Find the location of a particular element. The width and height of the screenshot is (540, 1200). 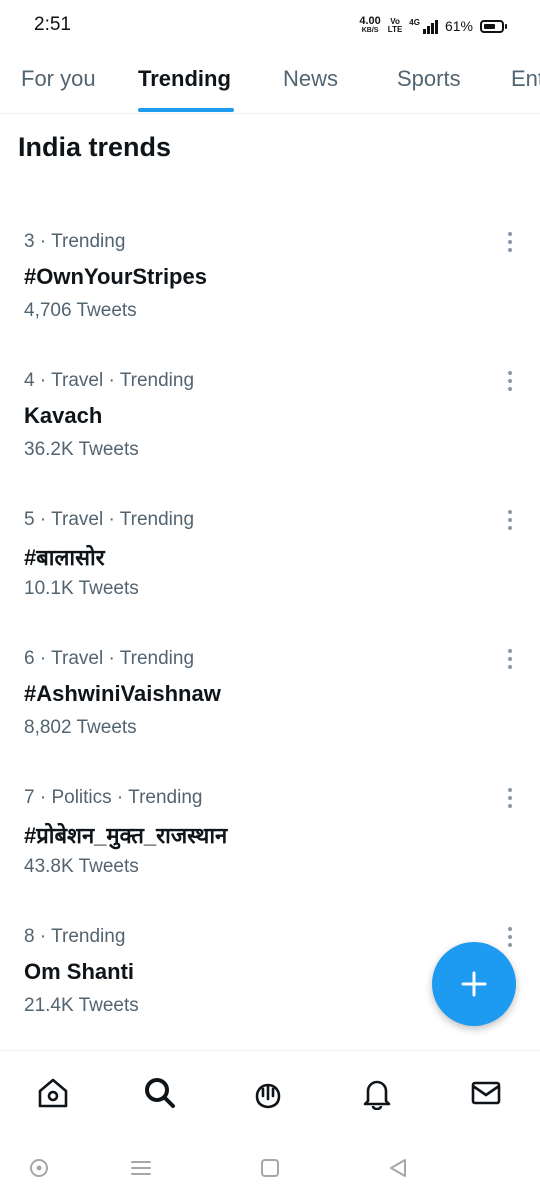

network-speed: 4.00 KB/S is located at coordinates (370, 25).